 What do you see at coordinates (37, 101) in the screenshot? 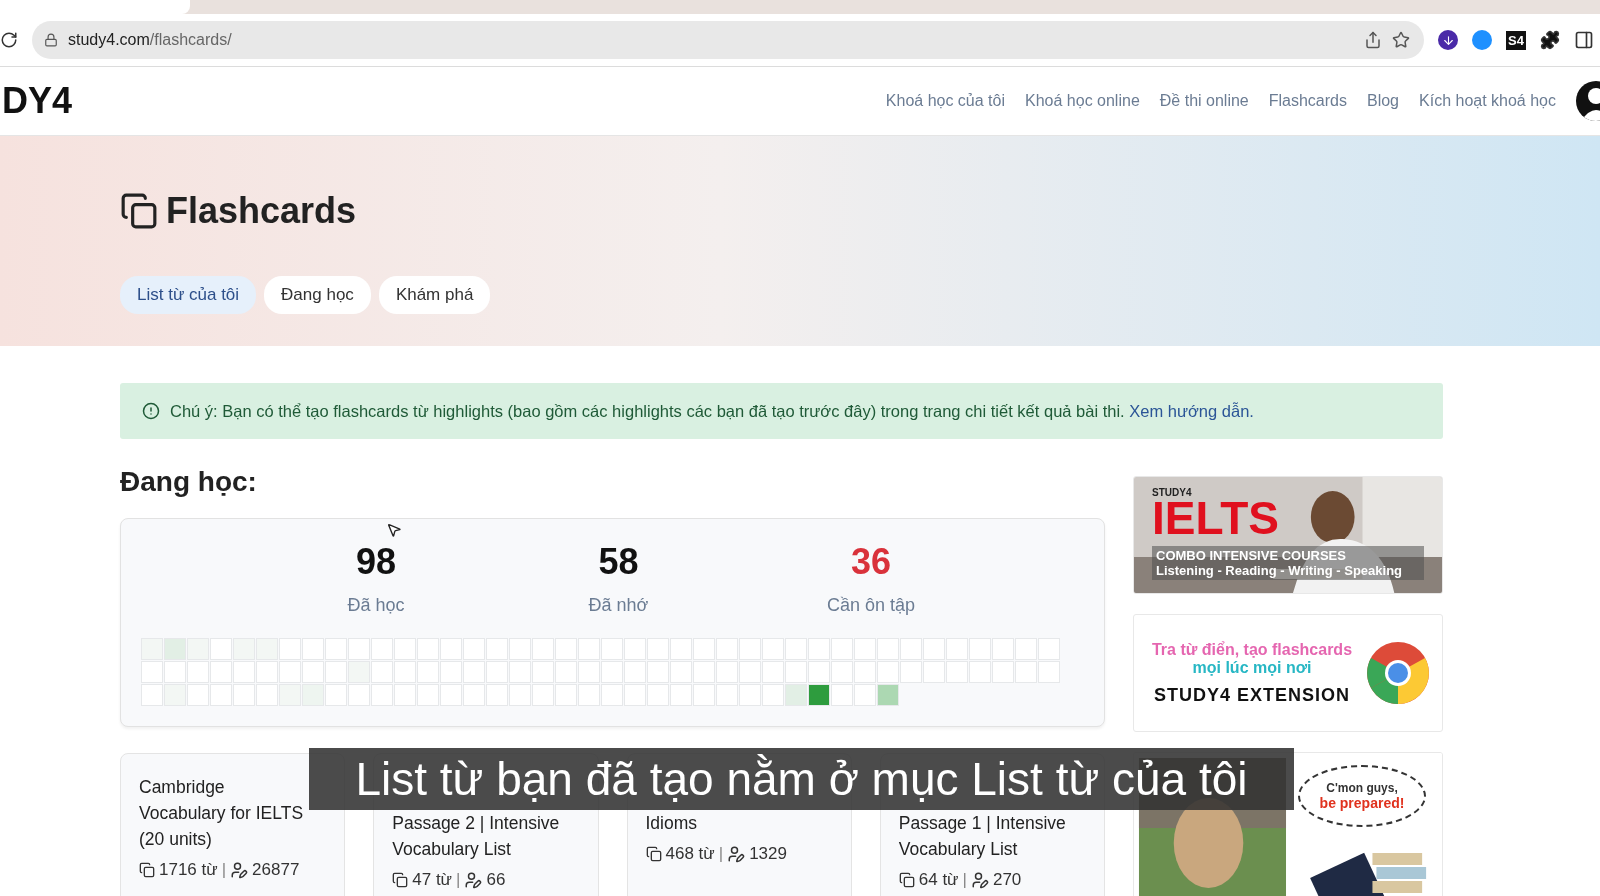
I see `site-logo: DY4` at bounding box center [37, 101].